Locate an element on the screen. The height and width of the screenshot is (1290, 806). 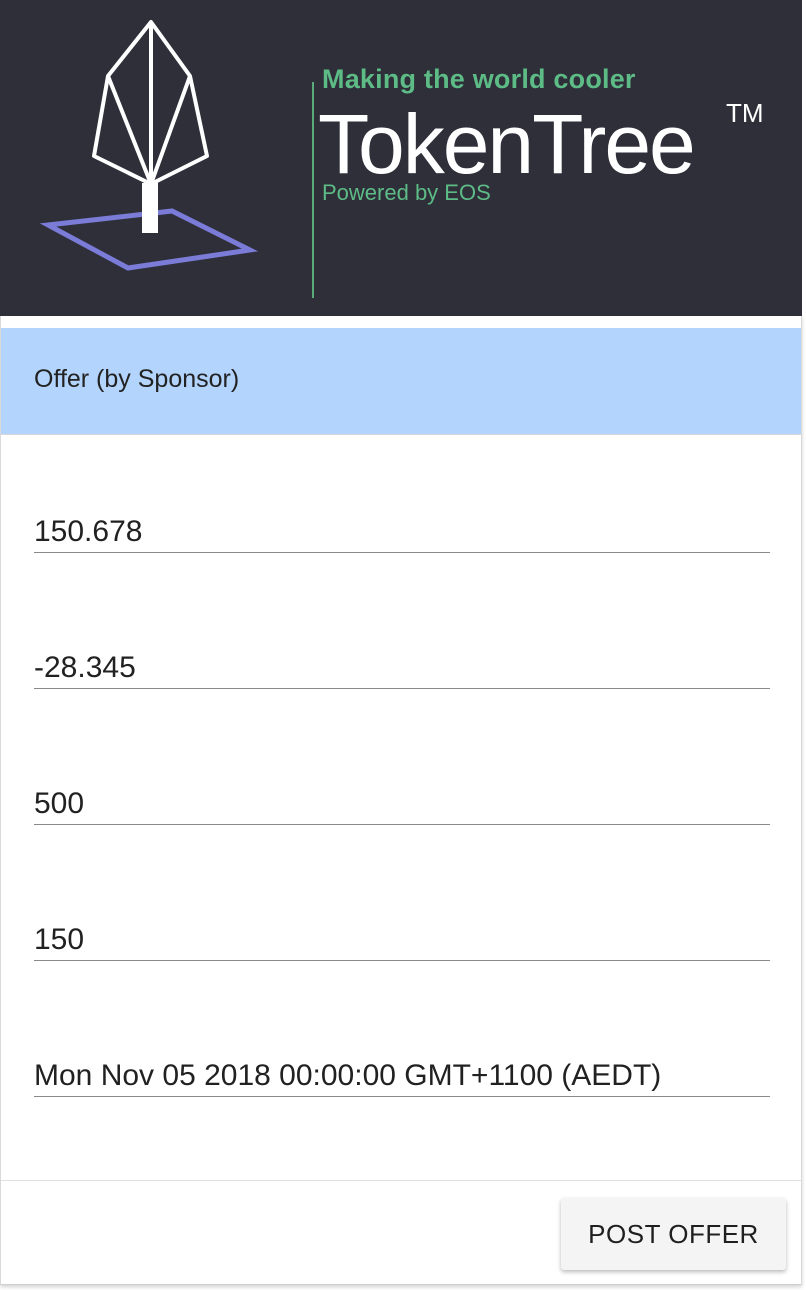
brand-name: TokenTree is located at coordinates (507, 144).